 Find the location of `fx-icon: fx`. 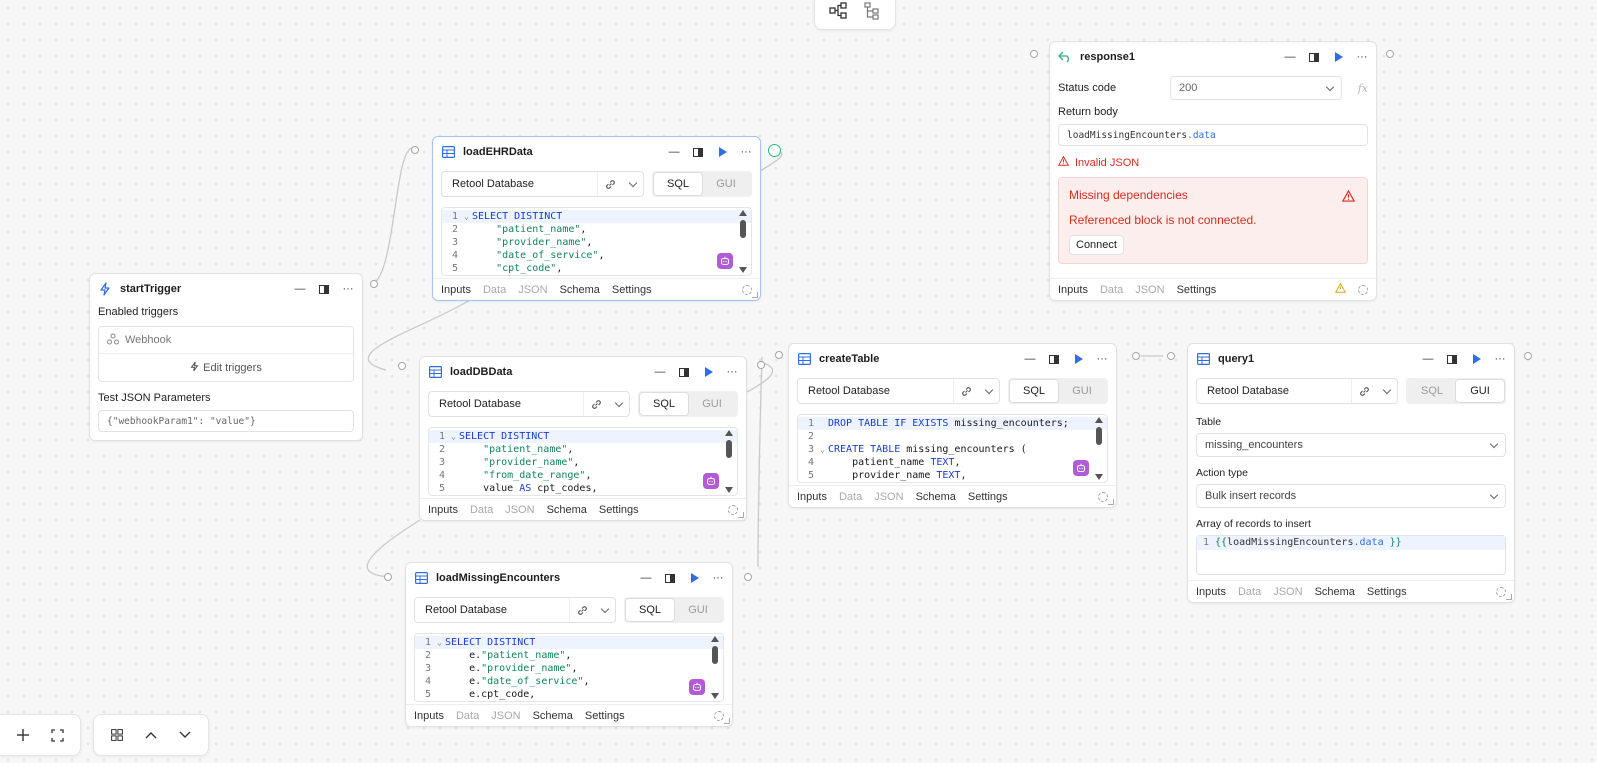

fx-icon: fx is located at coordinates (1355, 88).